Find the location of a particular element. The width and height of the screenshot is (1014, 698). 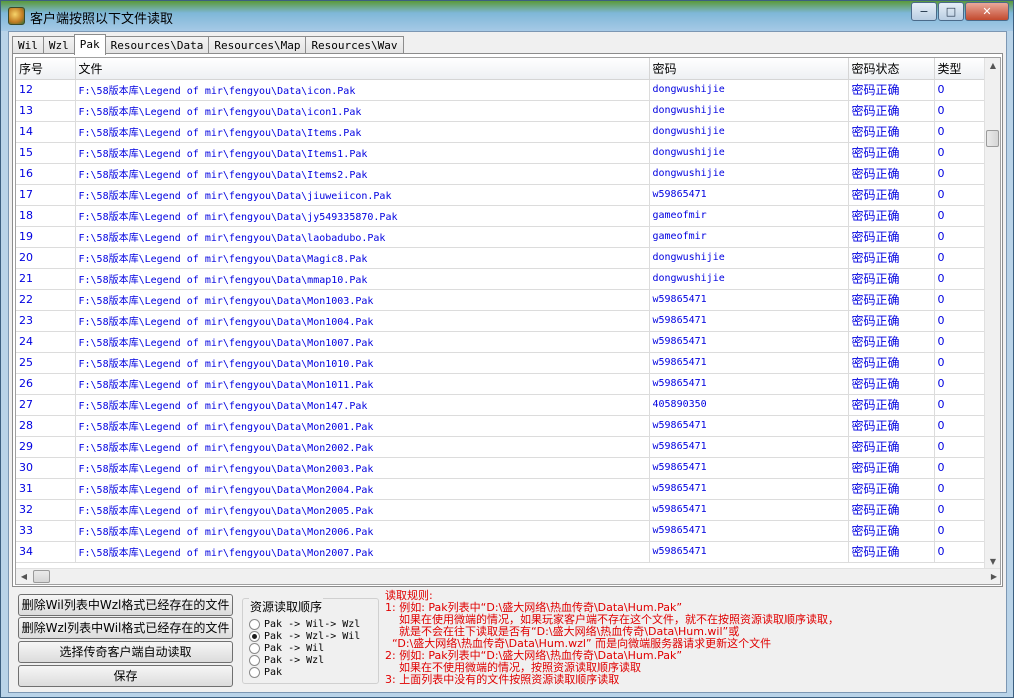

tab-resources-data: Resources\Data is located at coordinates (157, 45).